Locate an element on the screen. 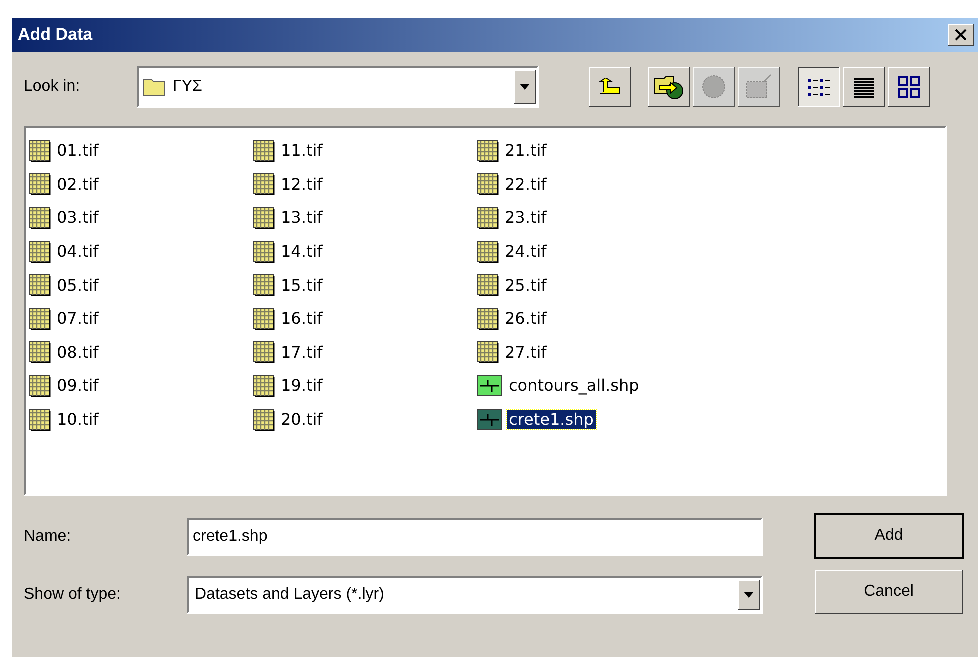 The image size is (978, 657). details-view-icon is located at coordinates (864, 87).